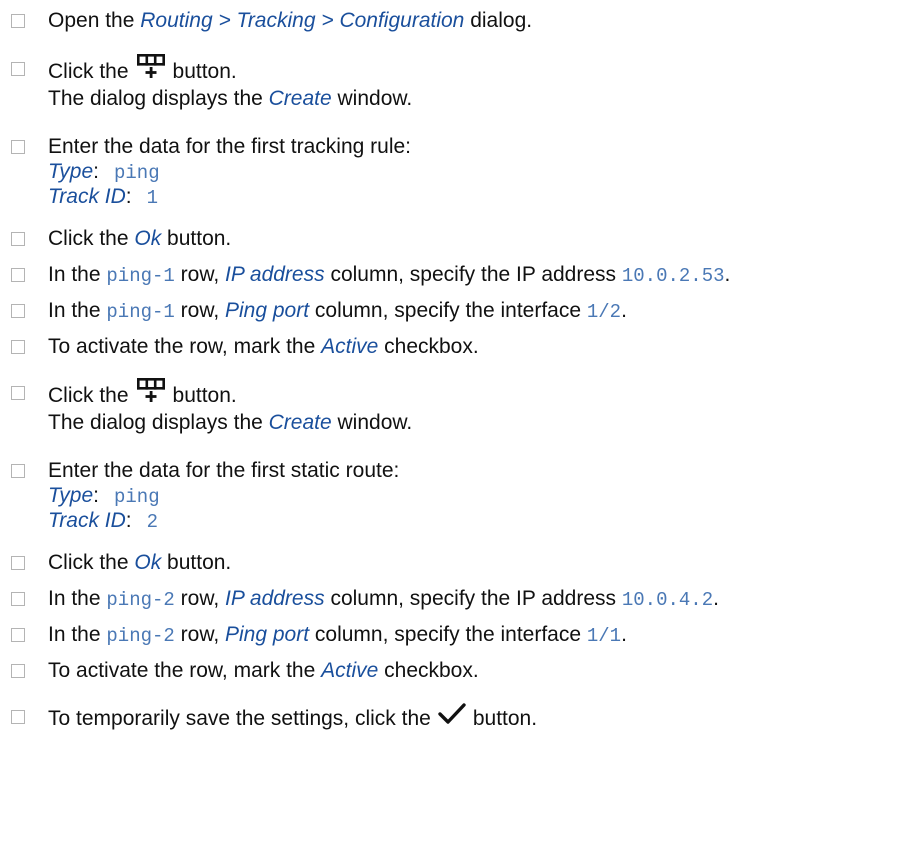  Describe the element at coordinates (103, 197) in the screenshot. I see `field-track-id: Track ID: 1` at that location.